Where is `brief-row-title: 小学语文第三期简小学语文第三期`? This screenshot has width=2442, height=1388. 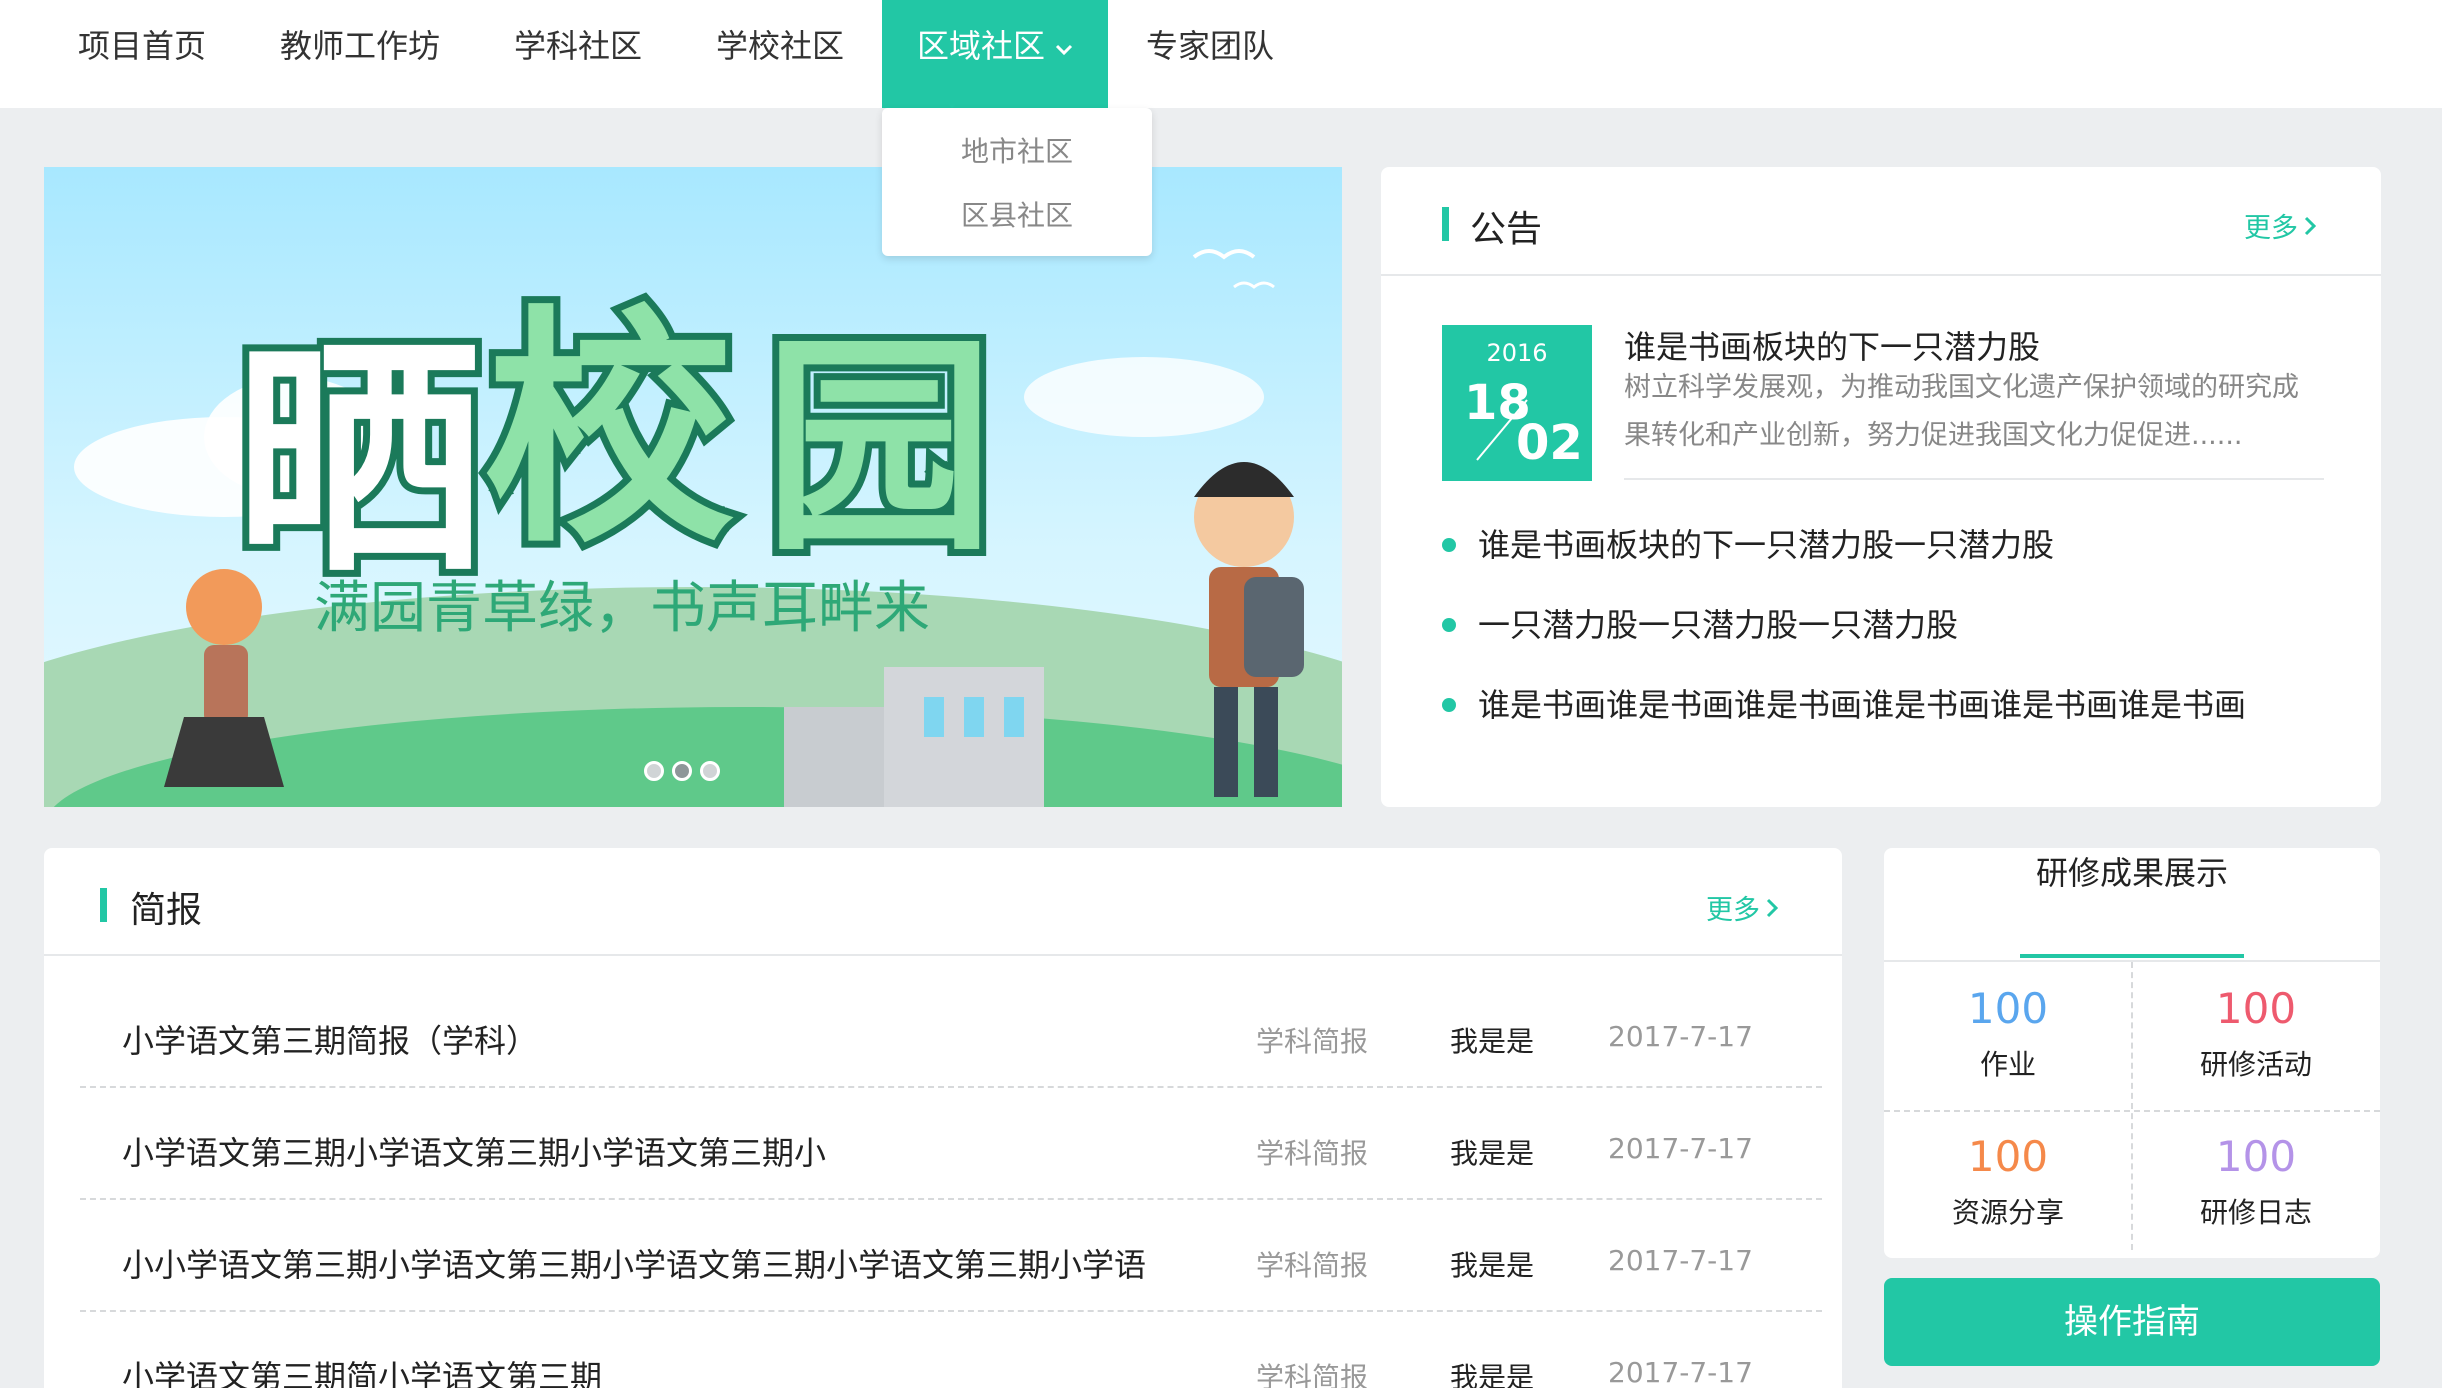
brief-row-title: 小学语文第三期简小学语文第三期 is located at coordinates (362, 1373).